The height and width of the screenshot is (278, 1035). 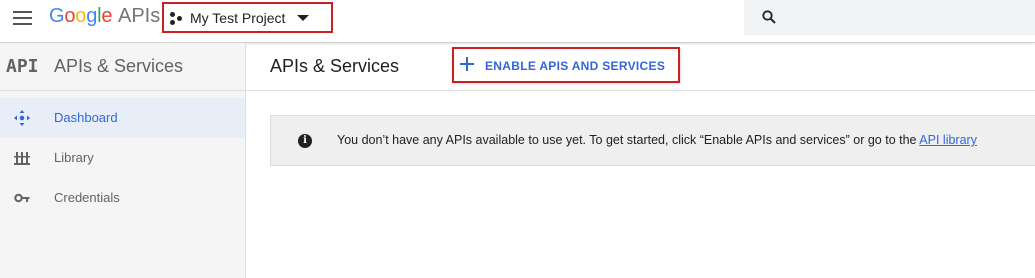 What do you see at coordinates (305, 141) in the screenshot?
I see `info-icon` at bounding box center [305, 141].